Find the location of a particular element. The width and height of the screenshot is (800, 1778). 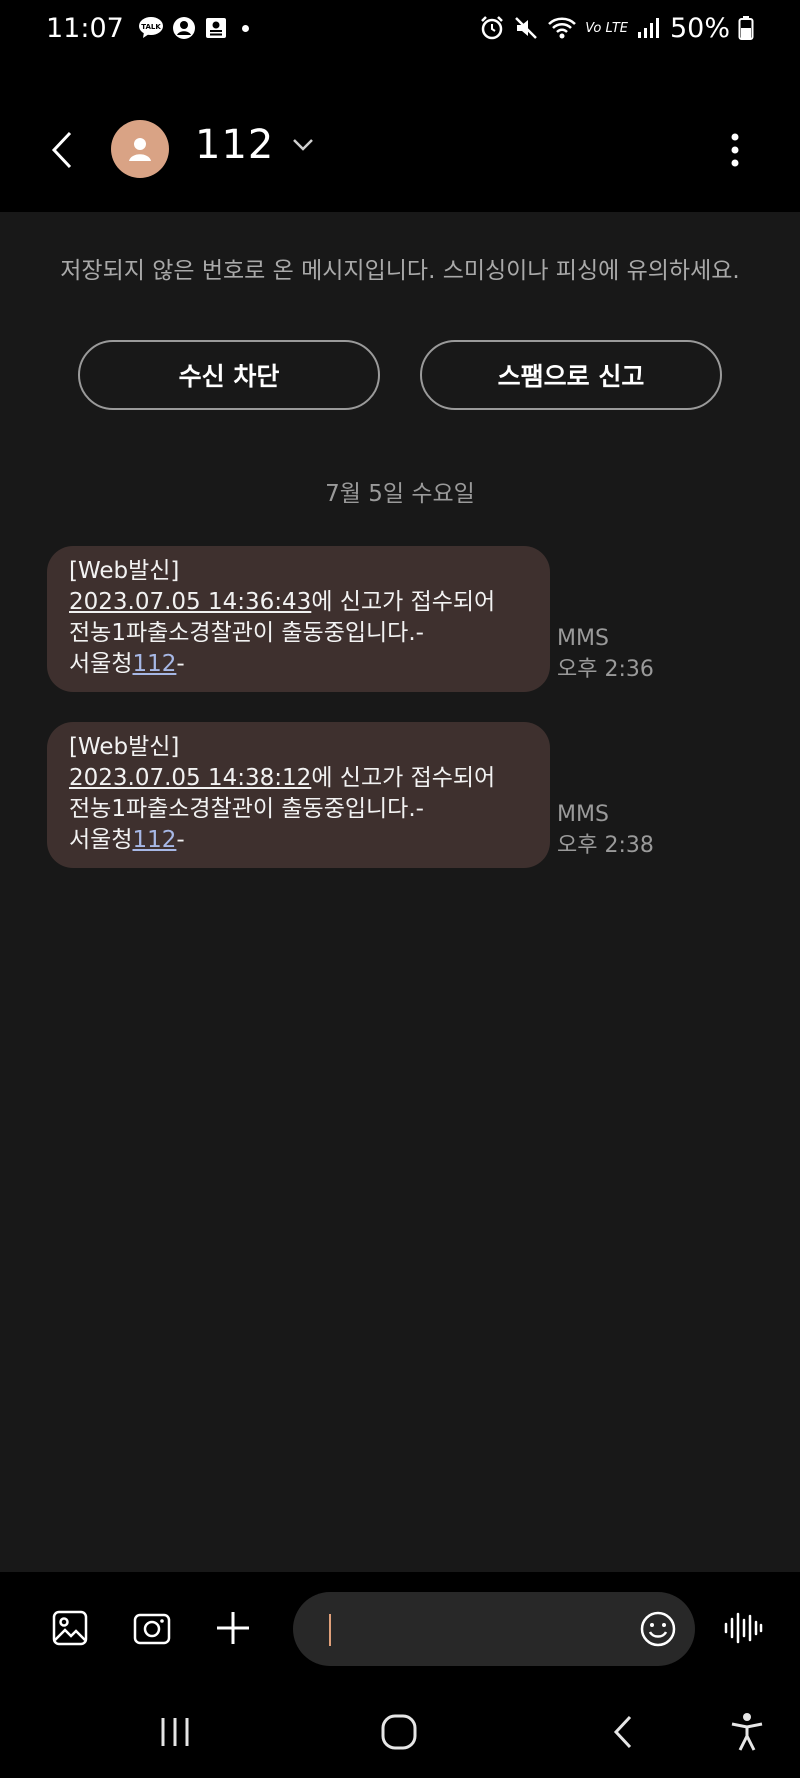

message-line: 2023.07.05 14:36:43에 신고가 접수되어 is located at coordinates (298, 602).